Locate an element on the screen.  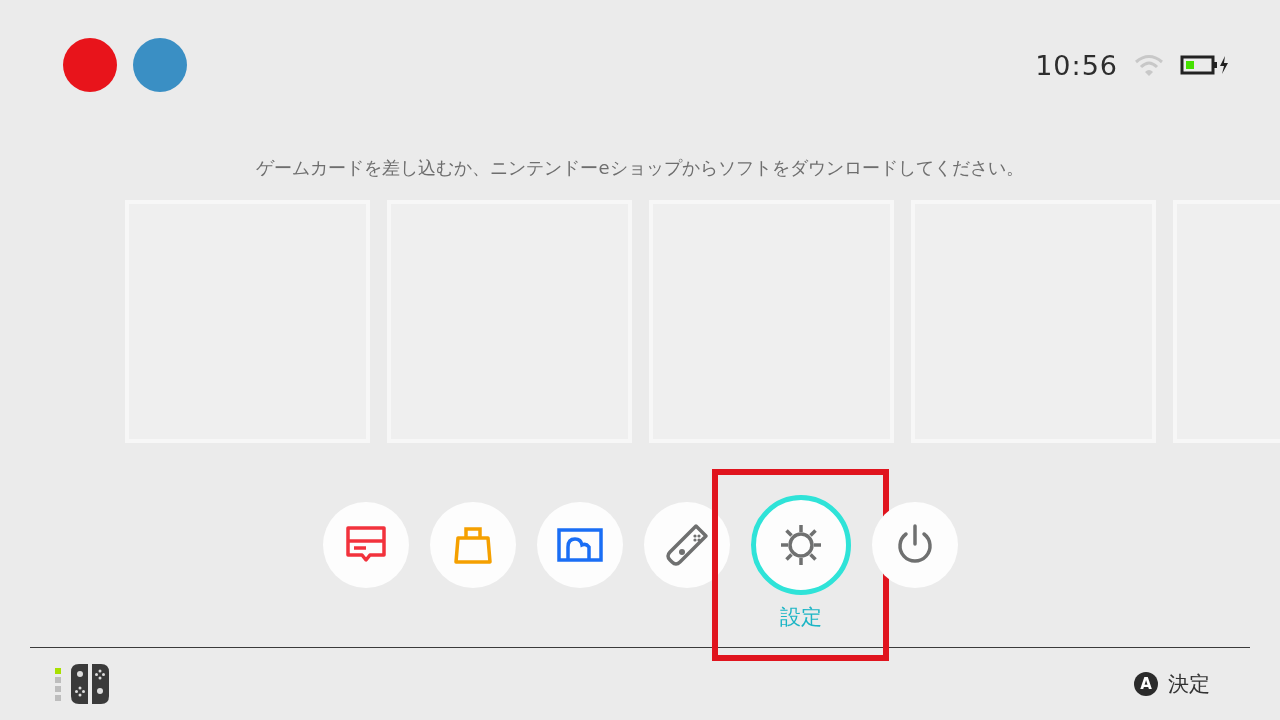
settings-icon is located at coordinates (800, 545).